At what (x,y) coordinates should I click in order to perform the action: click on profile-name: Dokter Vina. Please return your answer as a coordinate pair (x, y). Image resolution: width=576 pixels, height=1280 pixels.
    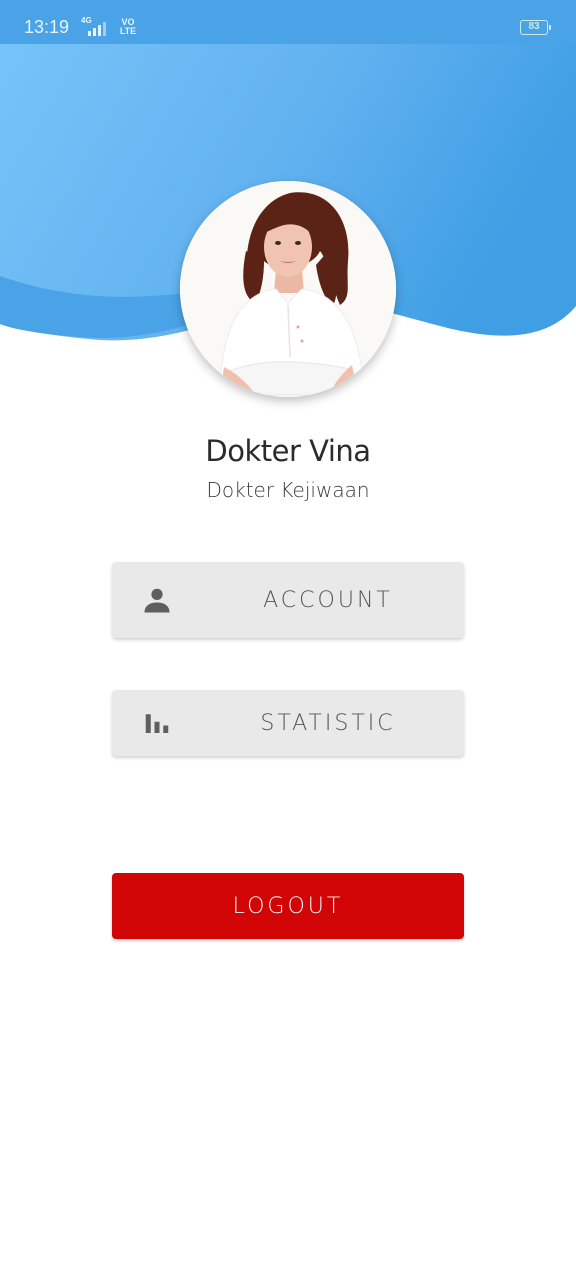
    Looking at the image, I should click on (288, 451).